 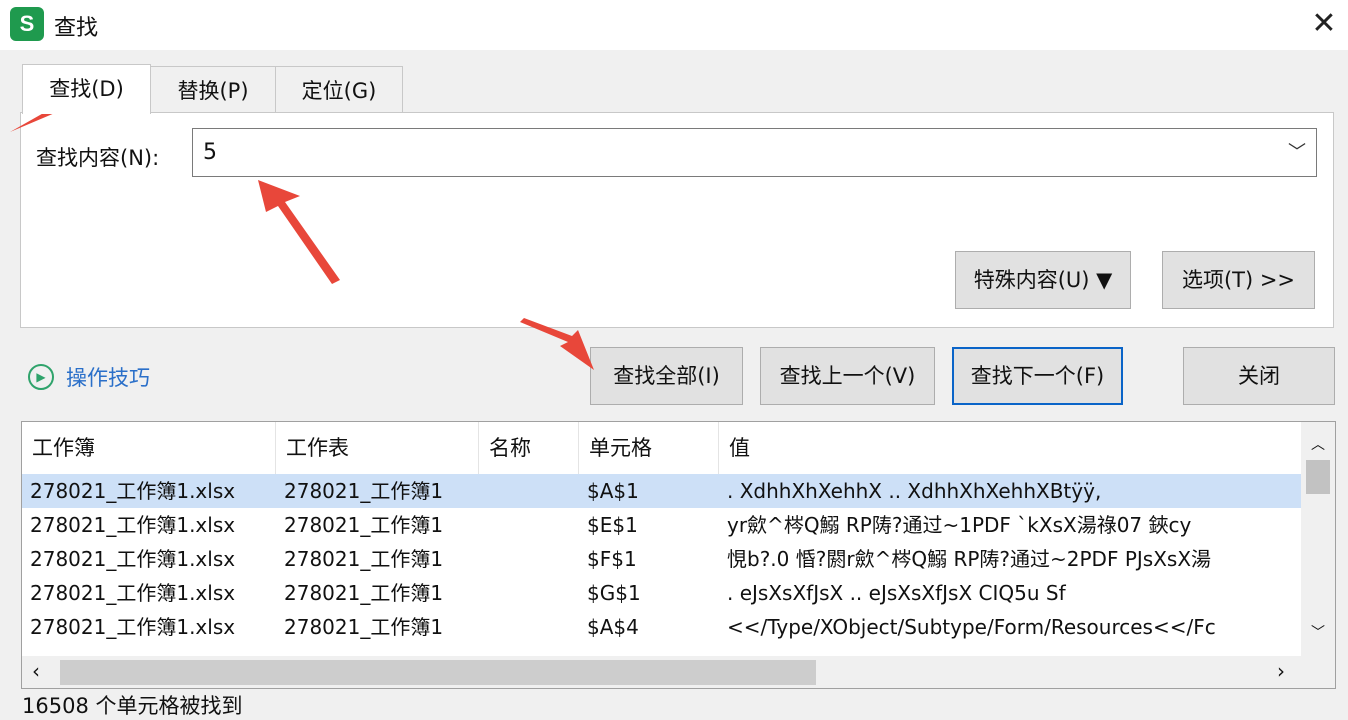 What do you see at coordinates (959, 525) in the screenshot?
I see `table-cell: yr歛^梣Q鰯 RP陦?通过~1PDF `kXsX湯祿07 鋏cy` at bounding box center [959, 525].